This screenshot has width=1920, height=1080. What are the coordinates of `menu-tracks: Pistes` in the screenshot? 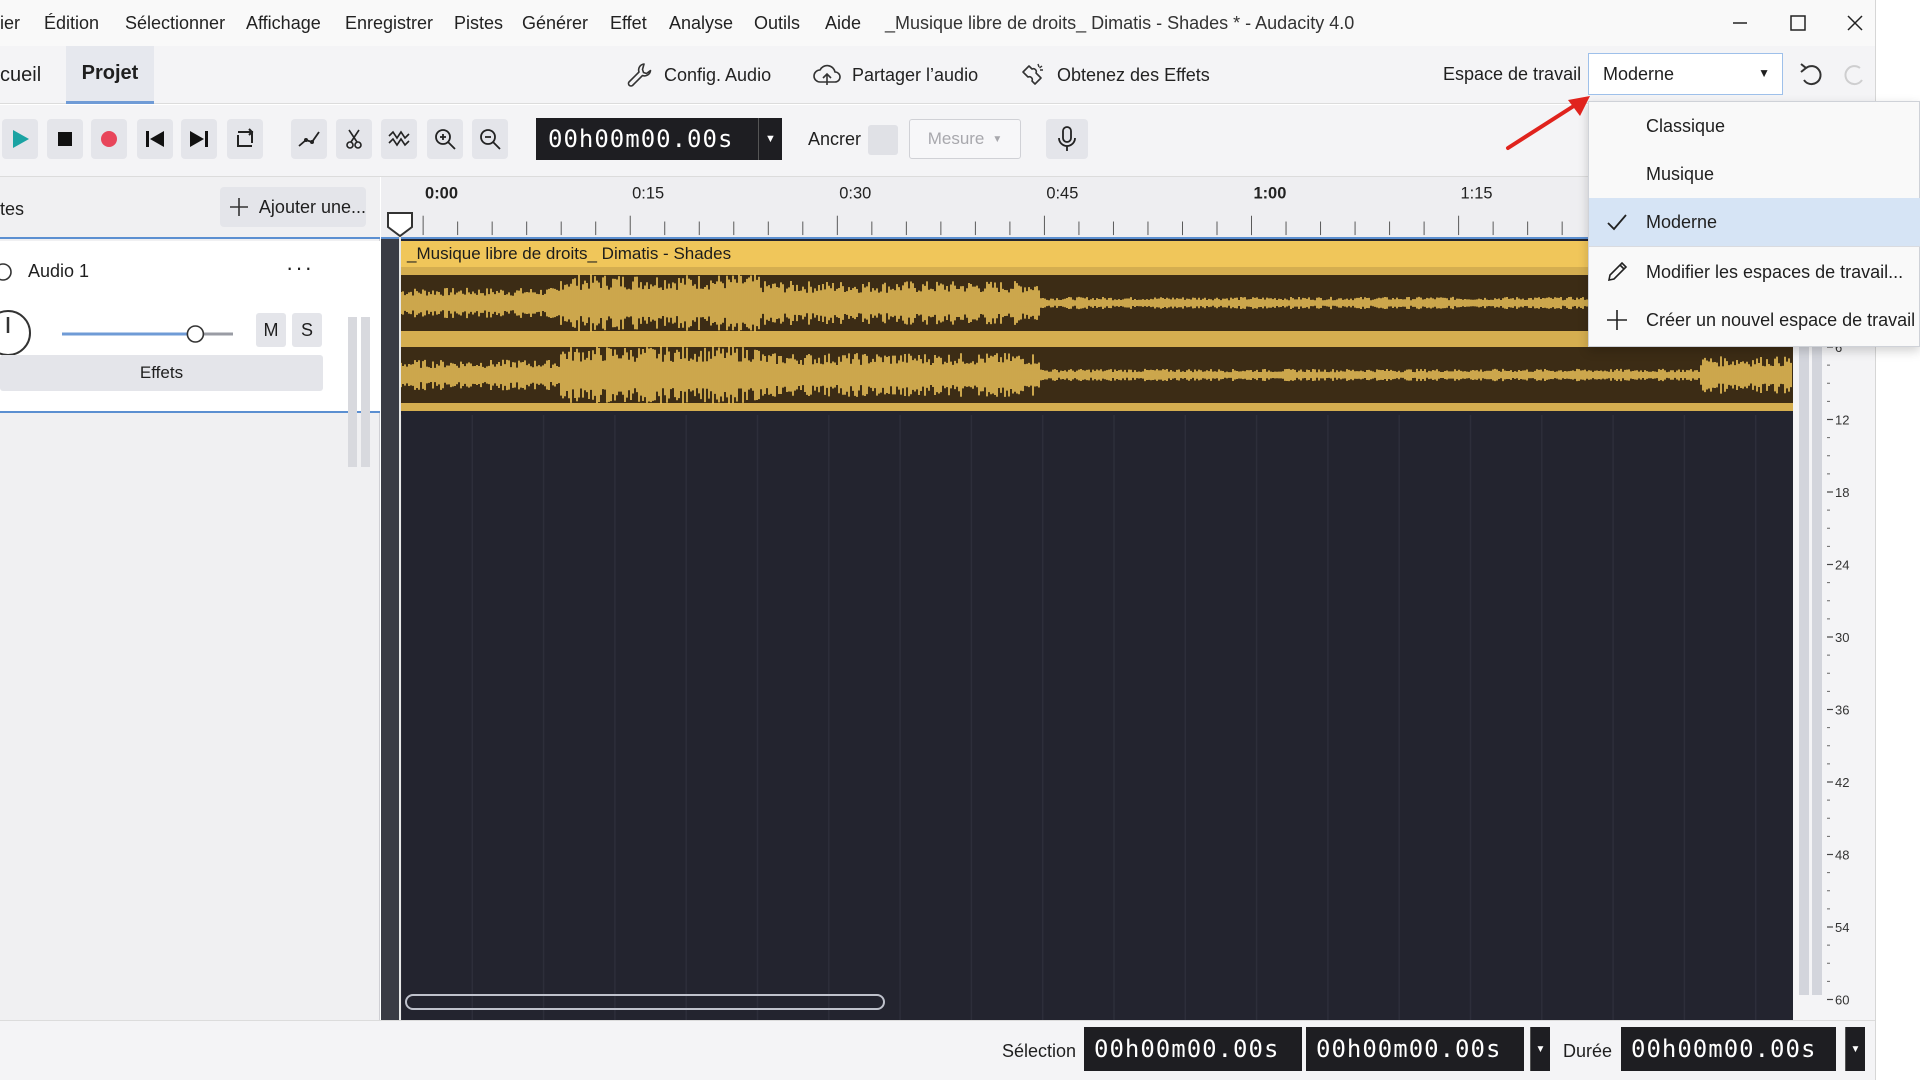 It's located at (478, 23).